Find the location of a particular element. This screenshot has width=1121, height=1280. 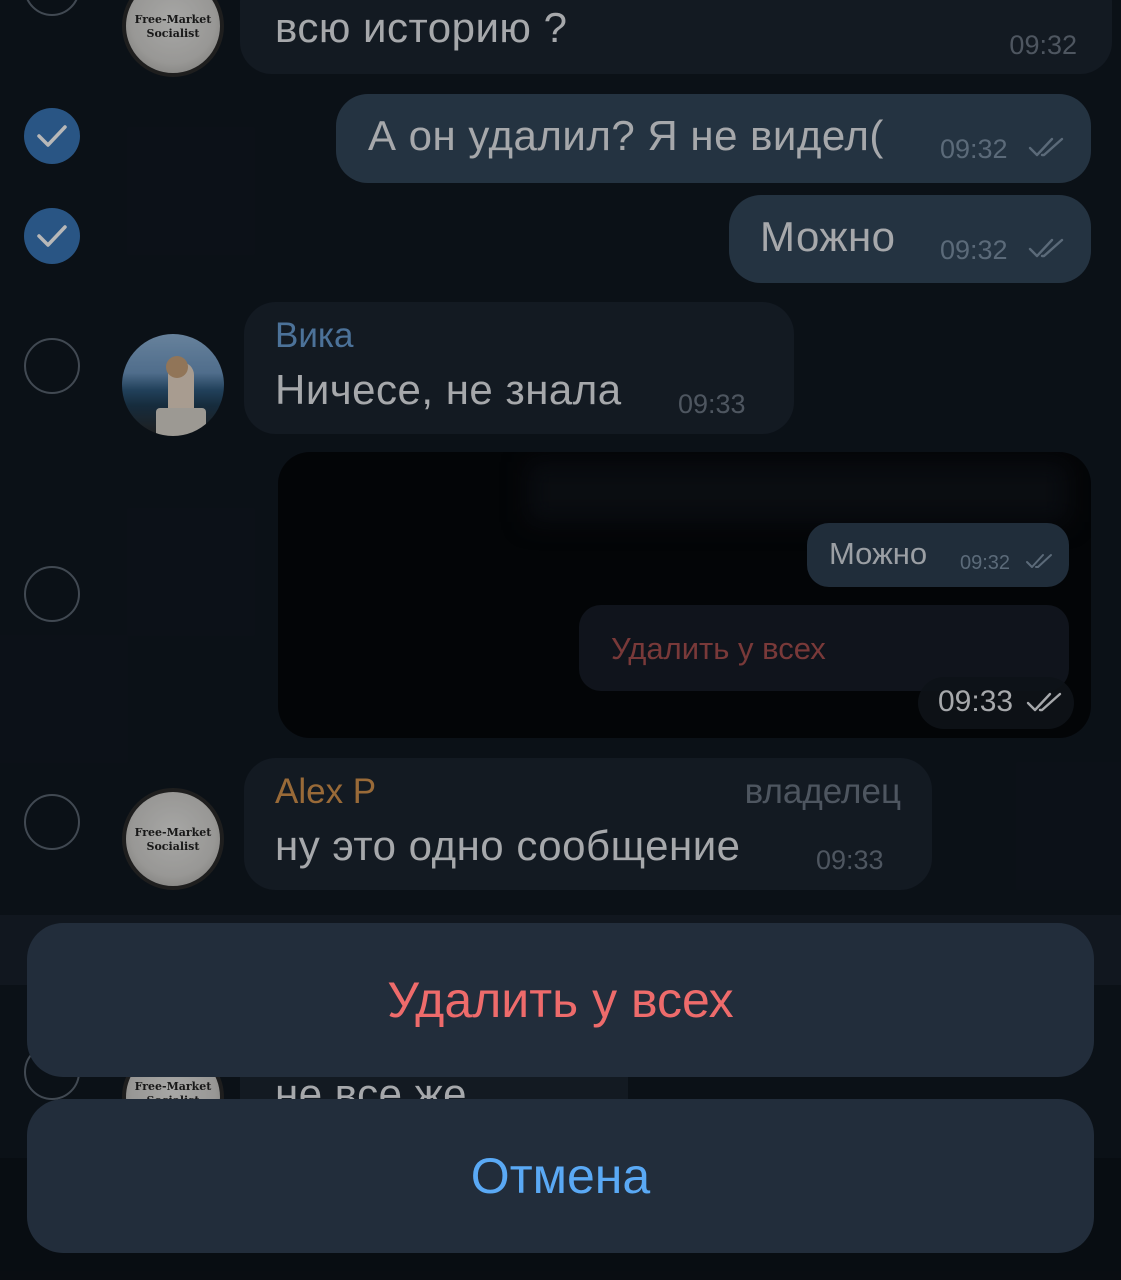

image-blur-area is located at coordinates (798, 492).